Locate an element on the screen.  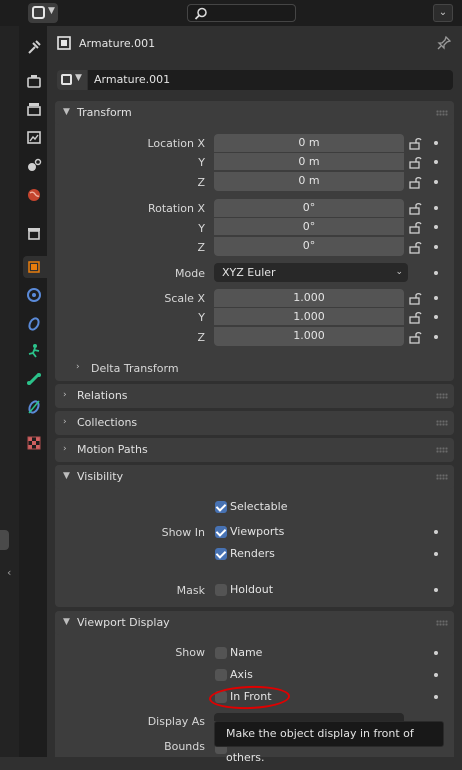
rotation-z-field: 0° is located at coordinates (309, 246).